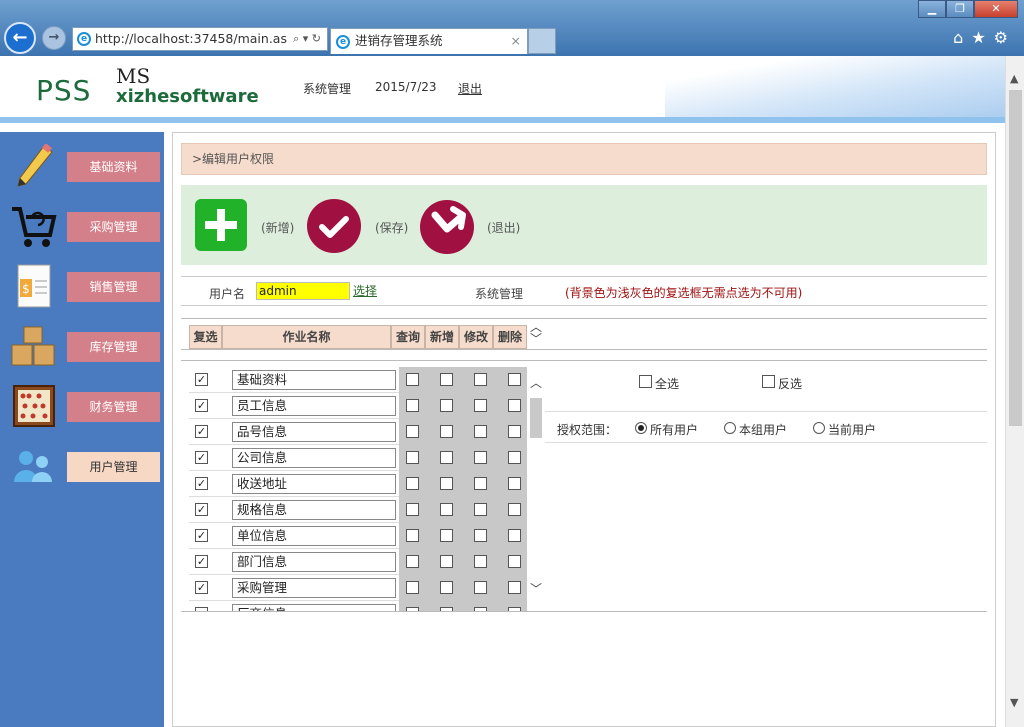 The image size is (1024, 727). Describe the element at coordinates (113, 347) in the screenshot. I see `sidebar-label: 库存管理` at that location.